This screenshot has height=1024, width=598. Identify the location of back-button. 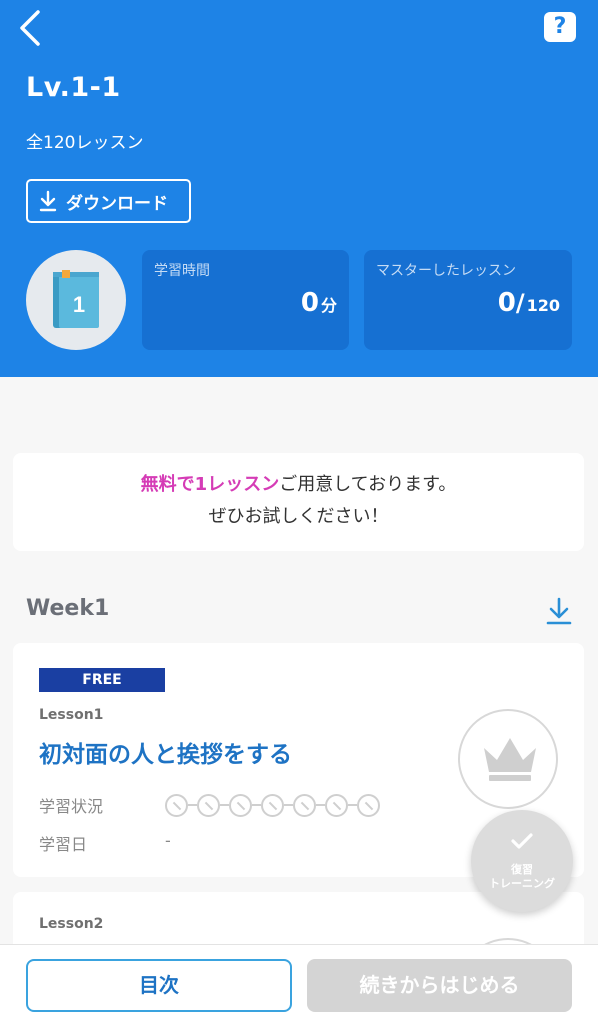
(32, 28).